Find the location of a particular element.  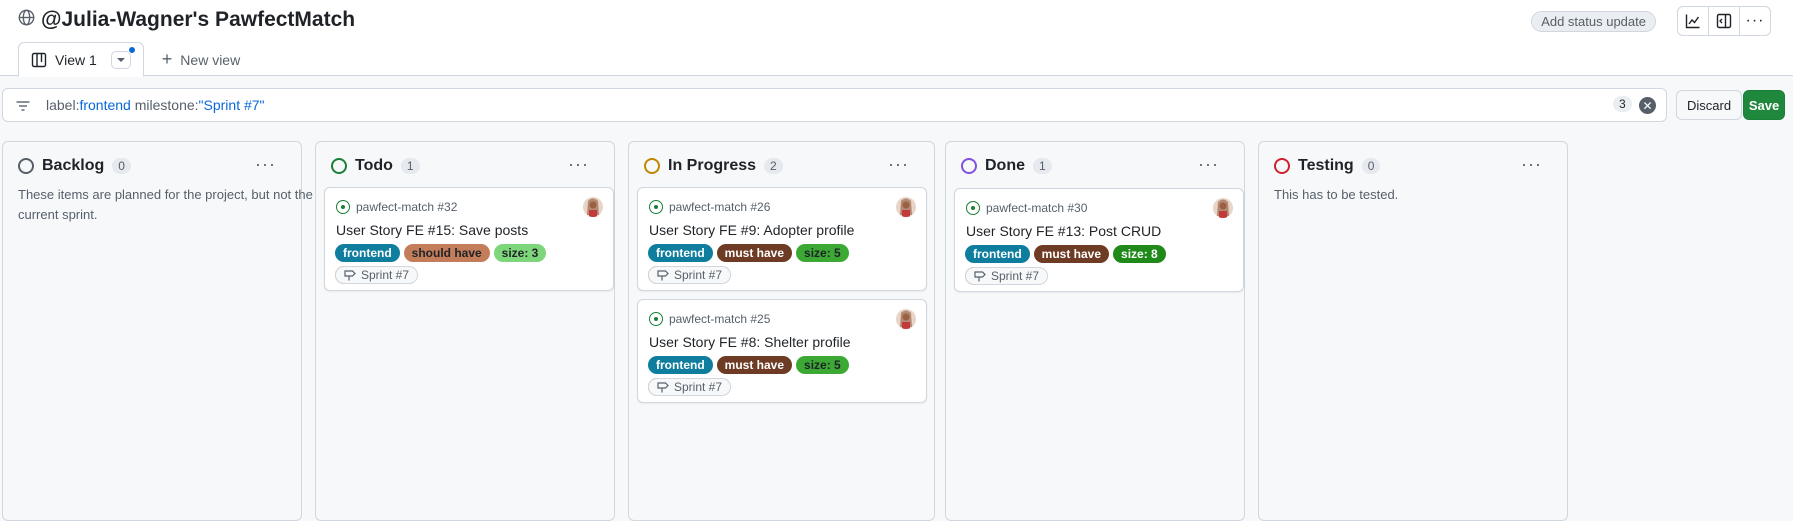

add-status-update-button: Add status update is located at coordinates (1593, 21).